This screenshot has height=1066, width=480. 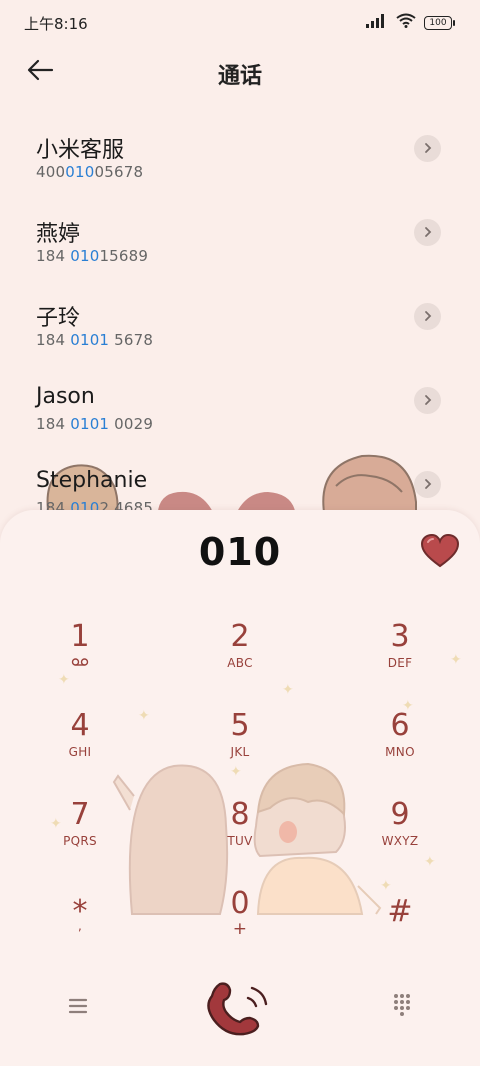 I want to click on number-suffix: 15689, so click(x=124, y=256).